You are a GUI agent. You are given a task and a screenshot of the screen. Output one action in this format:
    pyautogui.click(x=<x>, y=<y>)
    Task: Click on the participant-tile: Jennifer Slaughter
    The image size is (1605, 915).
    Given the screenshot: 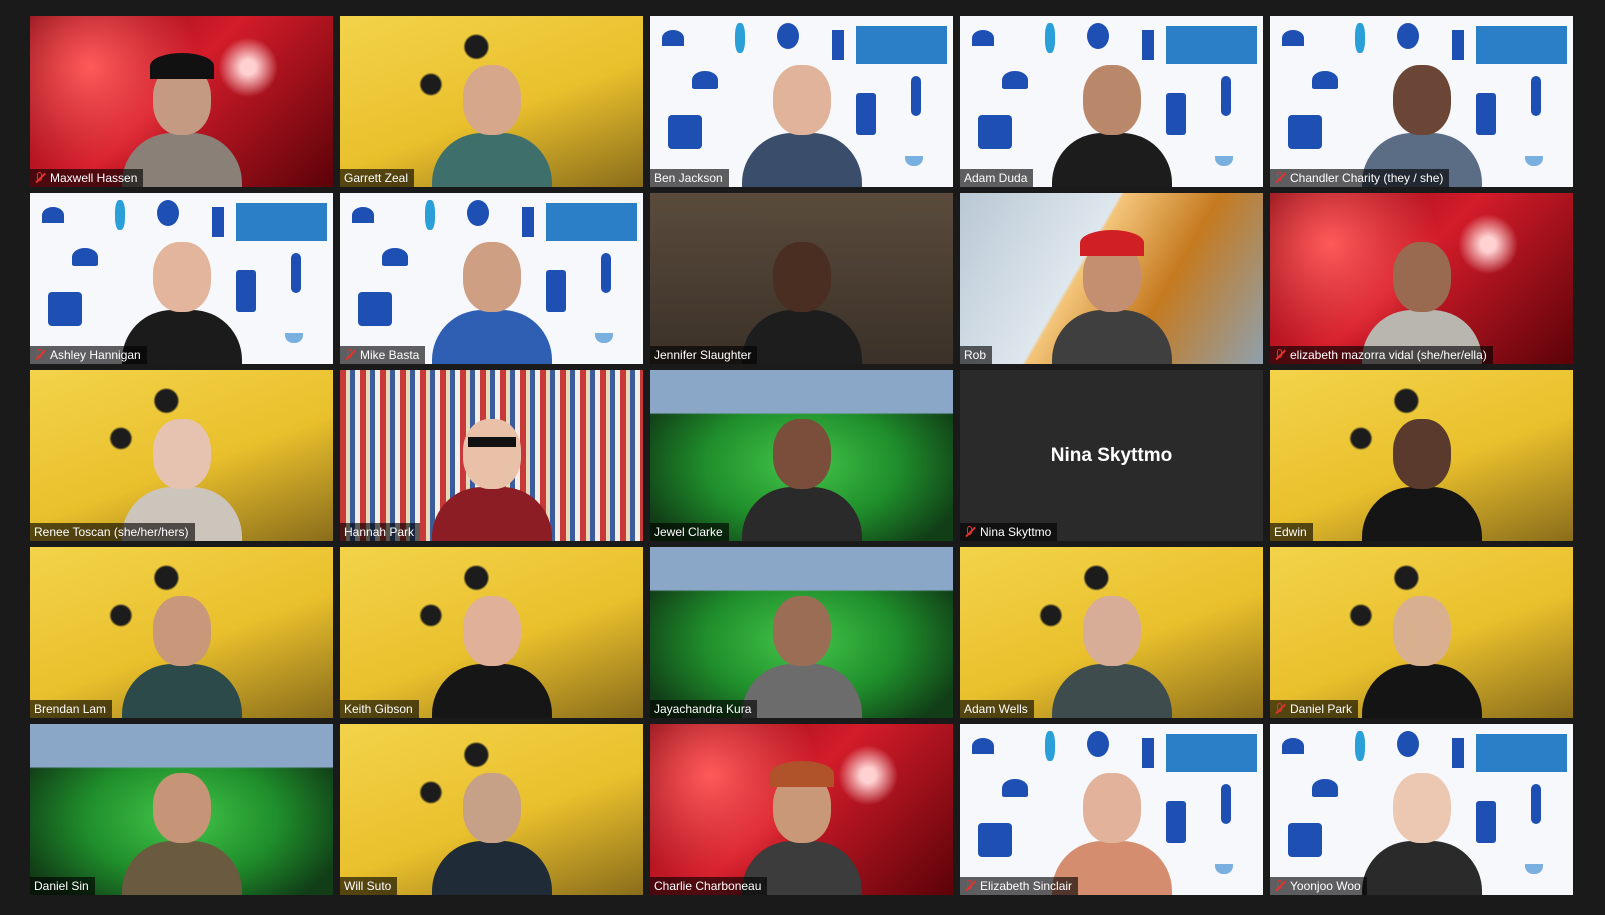 What is the action you would take?
    pyautogui.click(x=801, y=278)
    